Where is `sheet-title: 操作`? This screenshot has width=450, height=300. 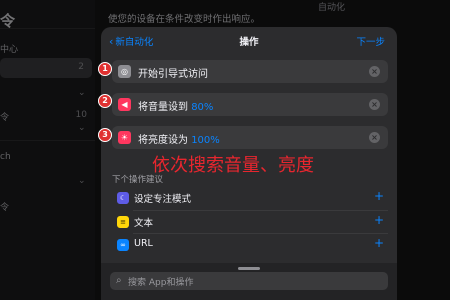 sheet-title: 操作 is located at coordinates (249, 42).